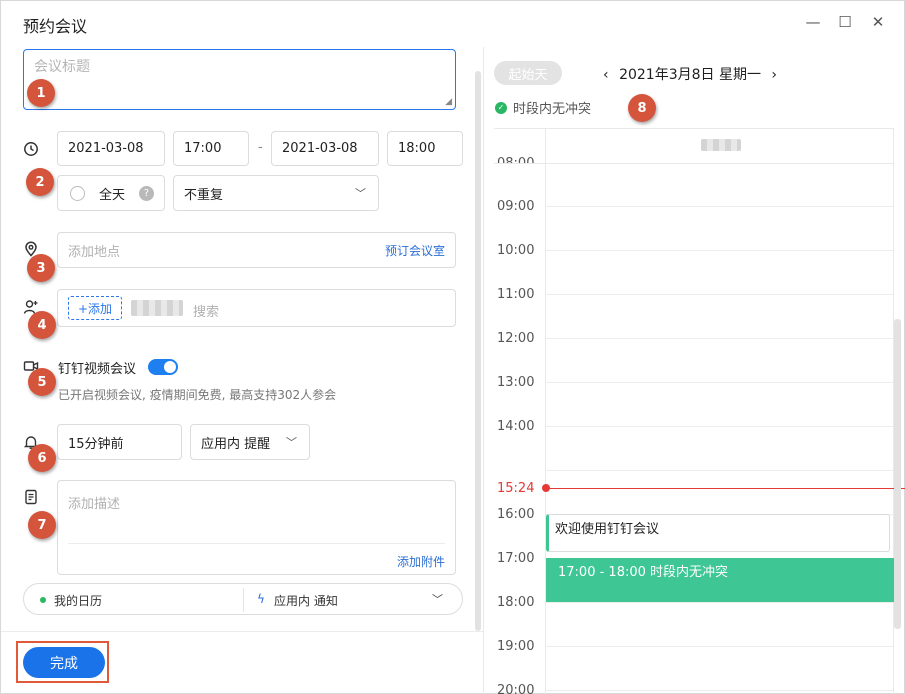  I want to click on conflict-status: ✓ 时段内无冲突, so click(543, 107).